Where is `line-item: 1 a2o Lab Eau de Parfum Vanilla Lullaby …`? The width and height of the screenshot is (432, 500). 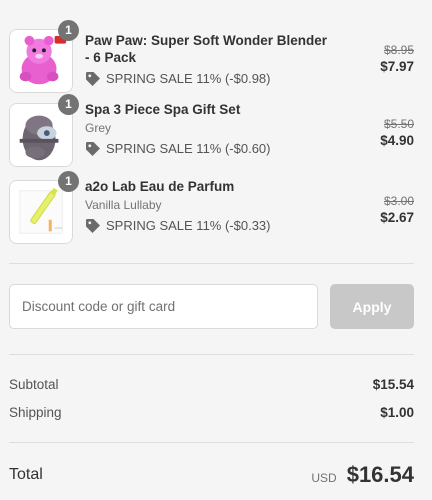 line-item: 1 a2o Lab Eau de Parfum Vanilla Lullaby … is located at coordinates (211, 207).